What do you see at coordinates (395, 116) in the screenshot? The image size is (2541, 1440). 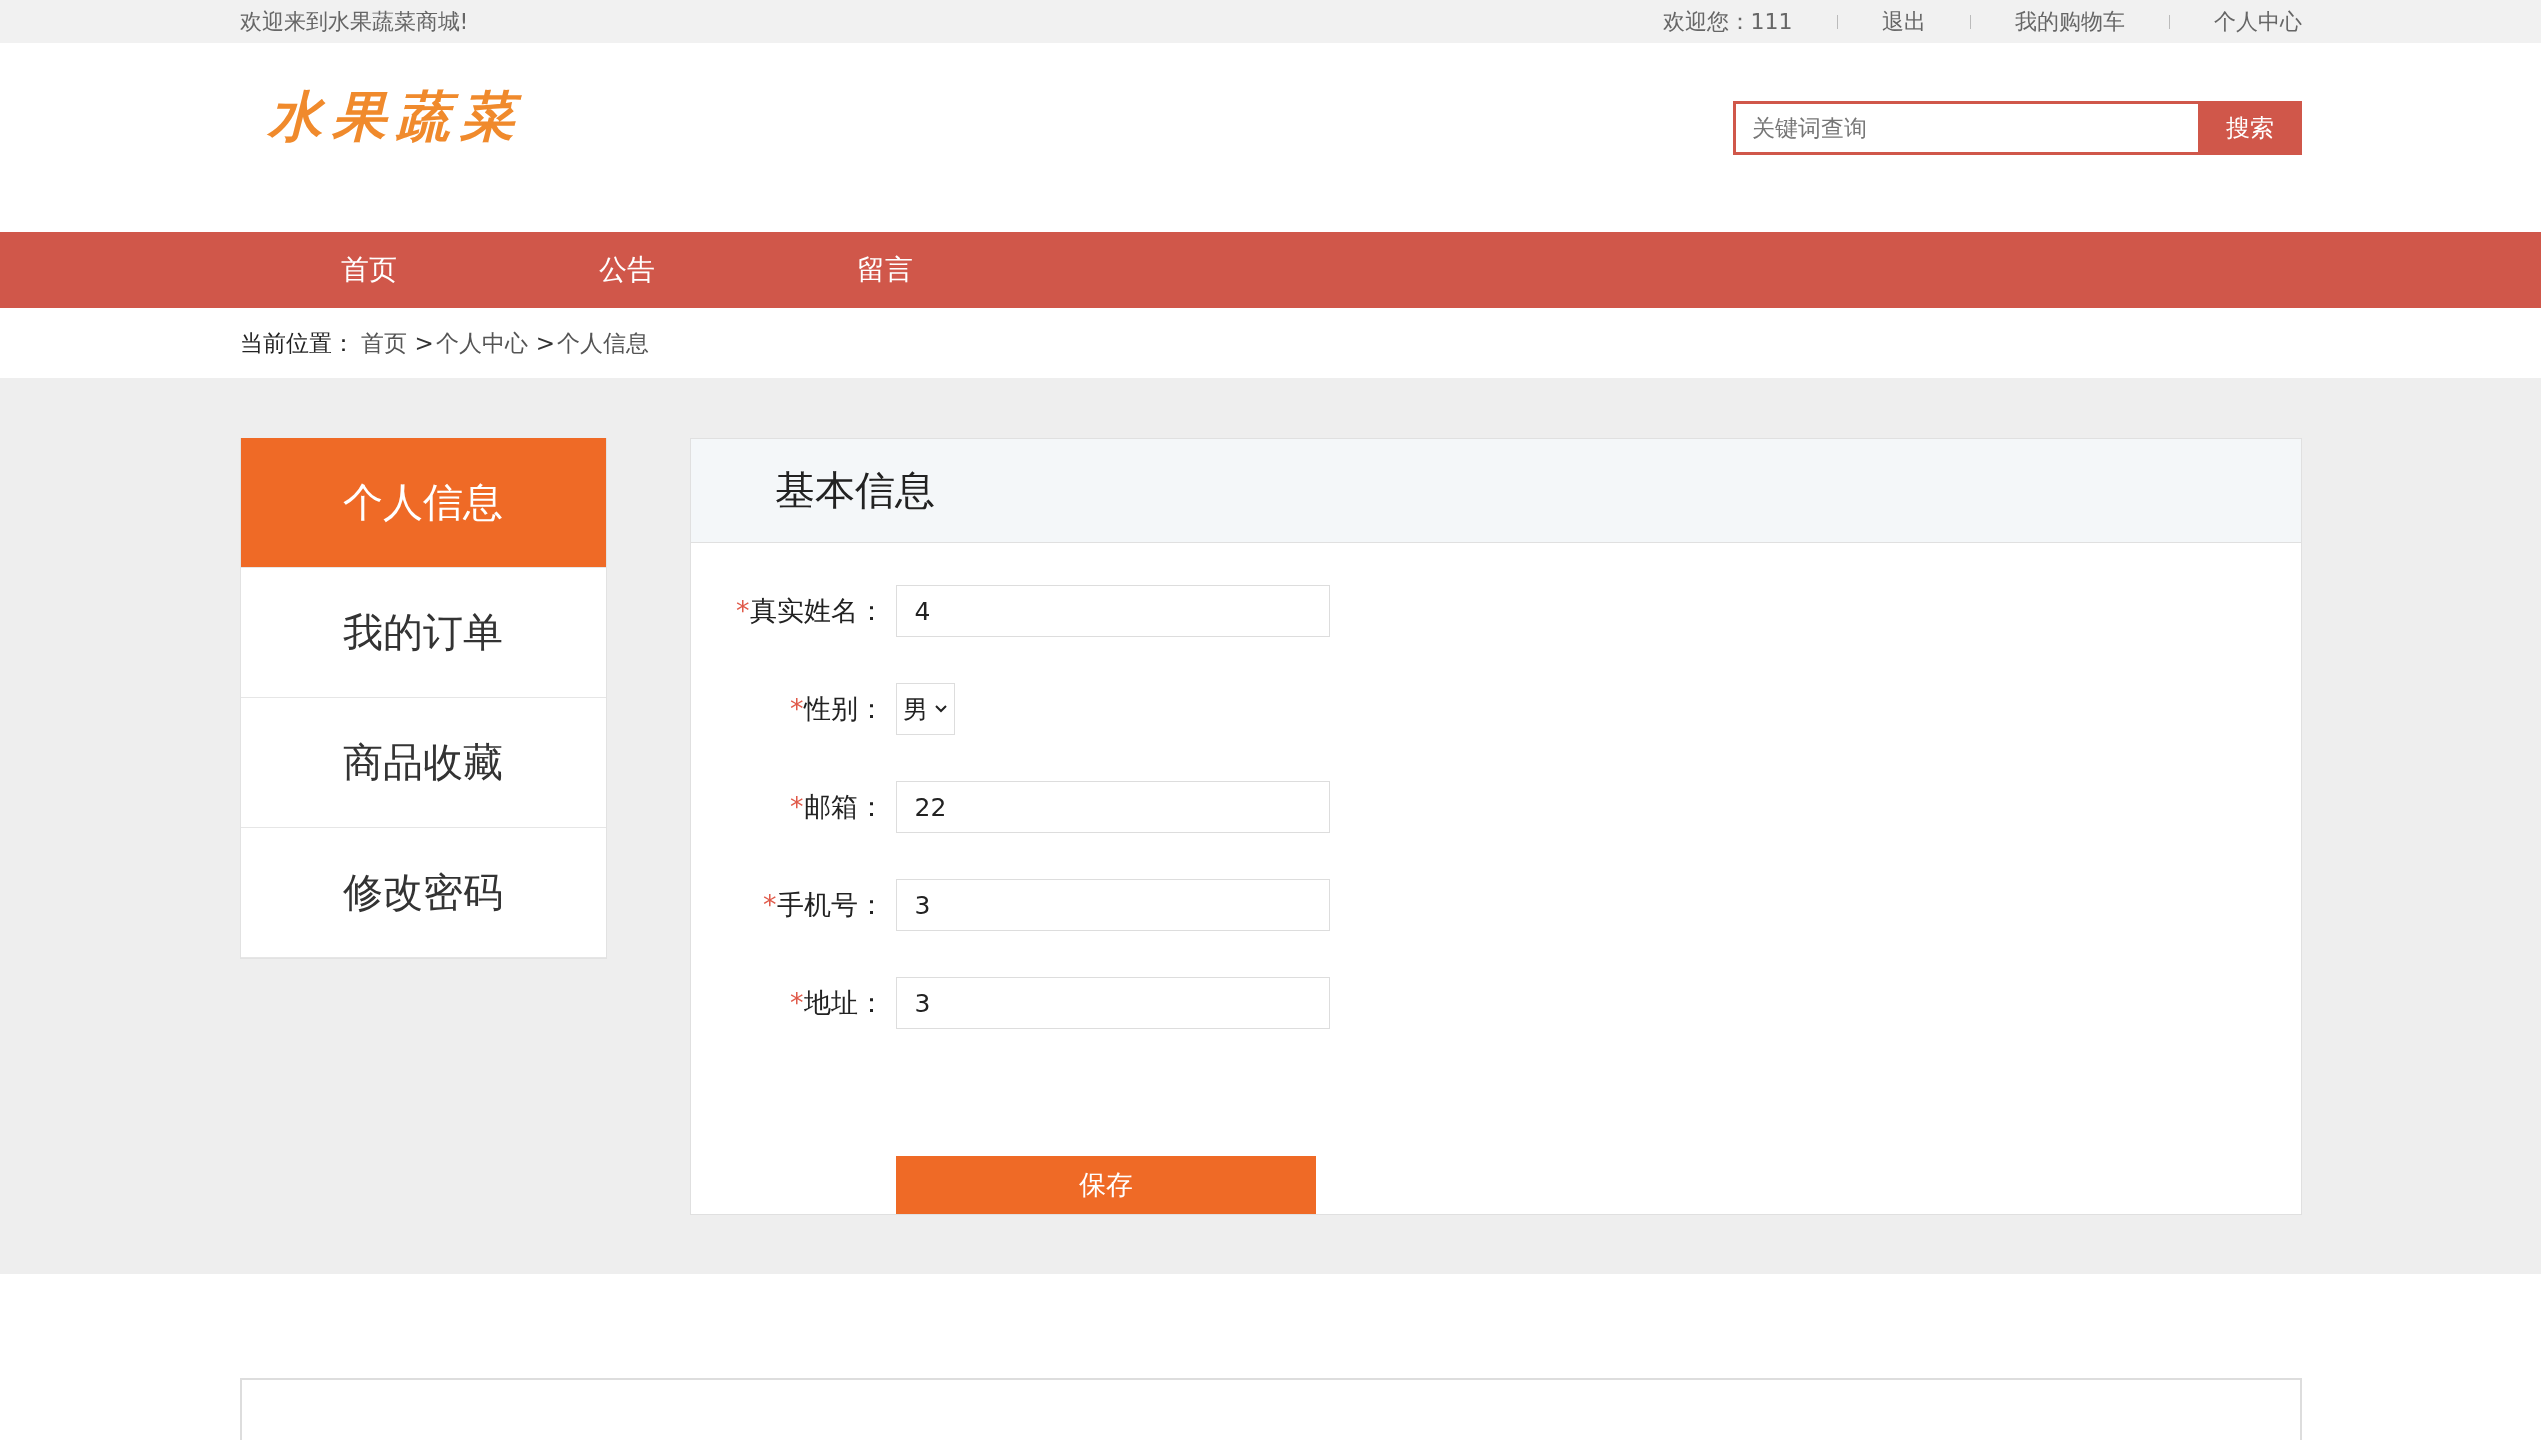 I see `logo: 水果蔬菜` at bounding box center [395, 116].